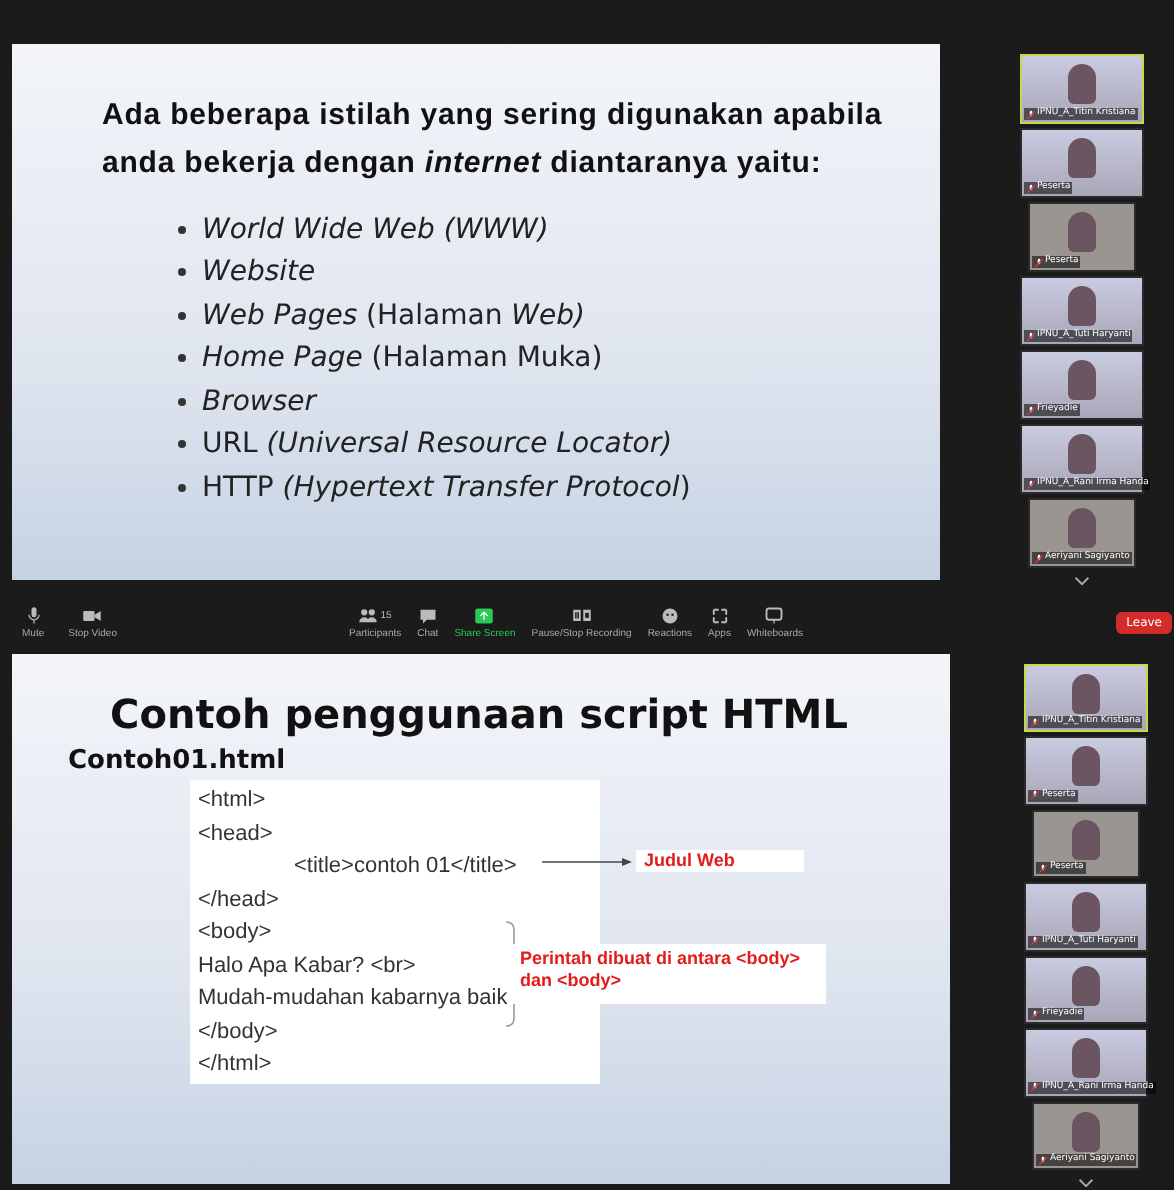  Describe the element at coordinates (479, 714) in the screenshot. I see `slide-title: Contoh penggunaan script HTML` at that location.